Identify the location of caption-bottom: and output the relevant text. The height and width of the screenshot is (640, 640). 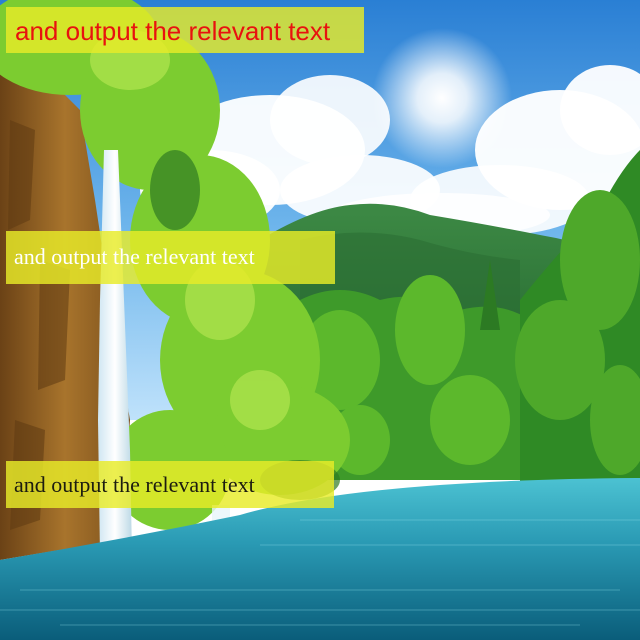
(170, 484).